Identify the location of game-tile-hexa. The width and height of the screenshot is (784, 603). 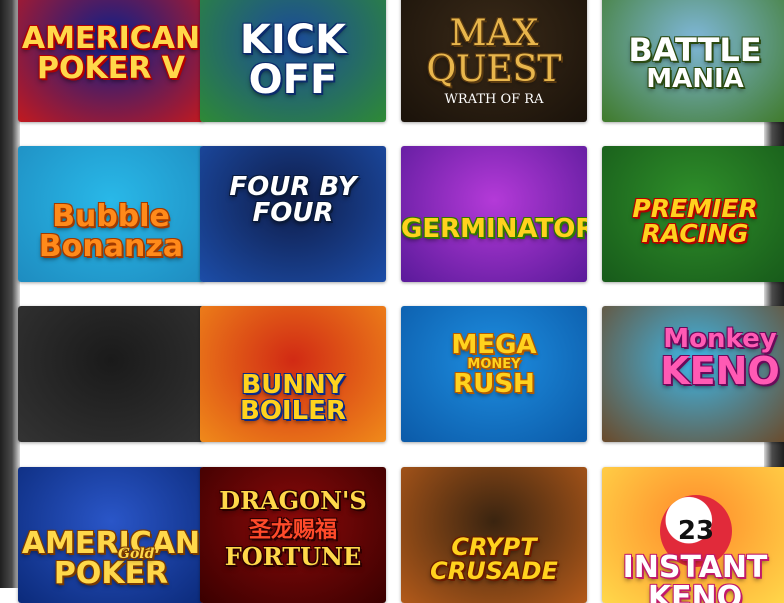
(111, 374).